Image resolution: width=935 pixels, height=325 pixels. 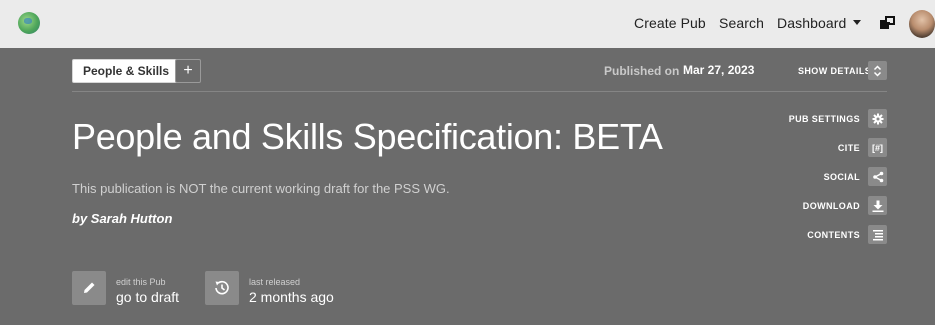 I want to click on log-in-icon, so click(x=887, y=23).